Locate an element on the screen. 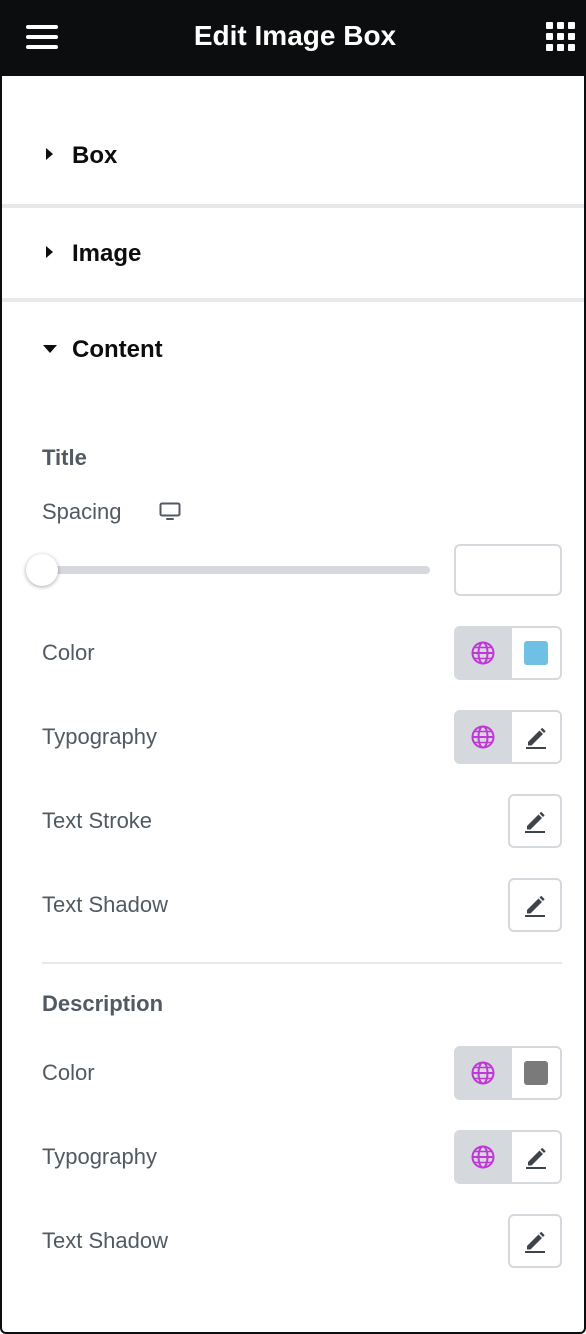 The image size is (586, 1334). title-color-label: Color is located at coordinates (68, 652).